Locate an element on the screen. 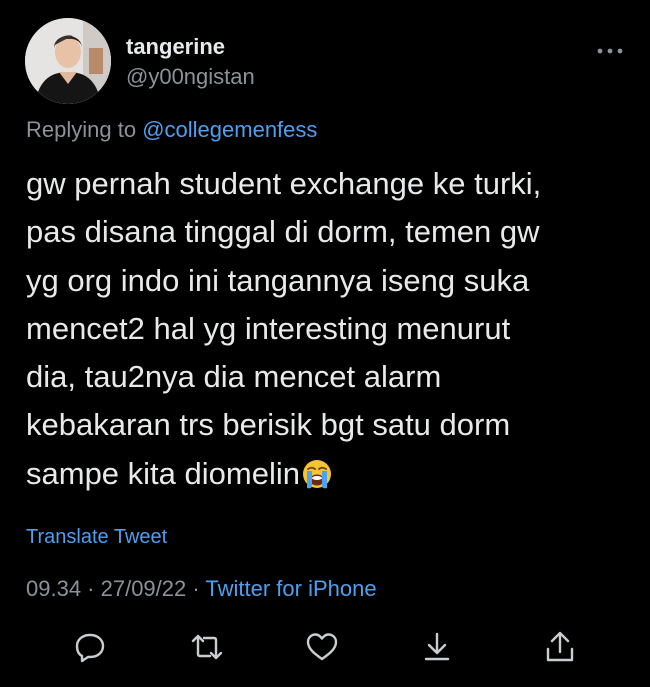 This screenshot has height=687, width=650. retweet-icon is located at coordinates (207, 647).